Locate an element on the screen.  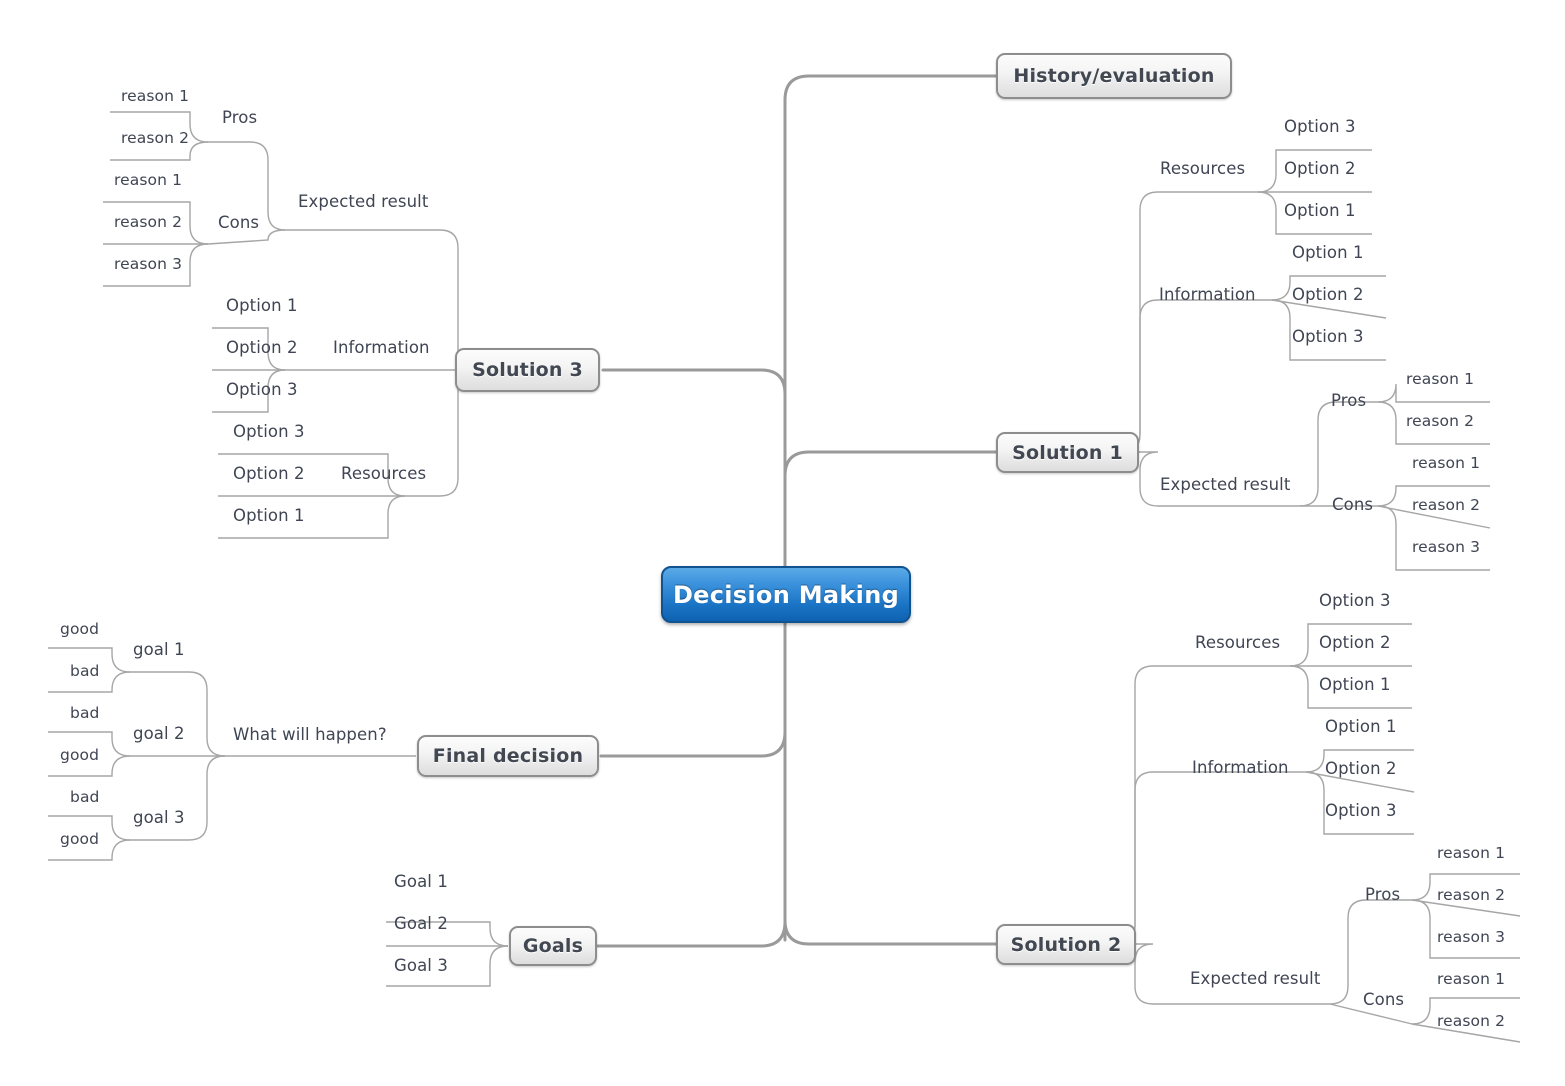
label-s3-resources: Resources is located at coordinates (384, 473).